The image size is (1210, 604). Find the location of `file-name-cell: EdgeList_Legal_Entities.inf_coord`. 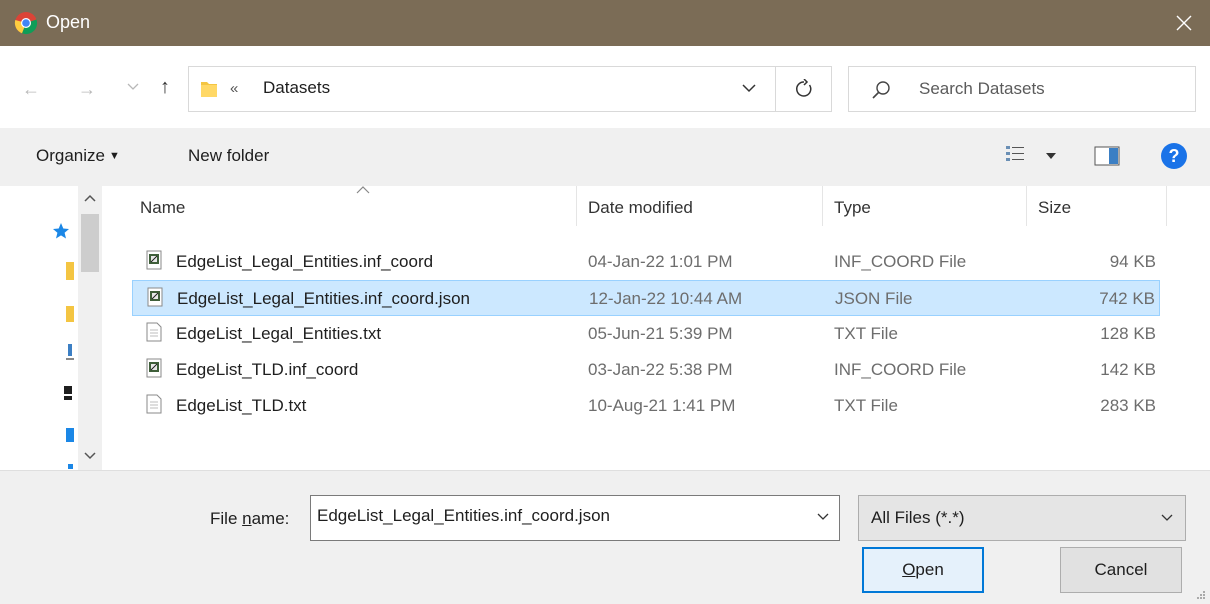

file-name-cell: EdgeList_Legal_Entities.inf_coord is located at coordinates (305, 261).